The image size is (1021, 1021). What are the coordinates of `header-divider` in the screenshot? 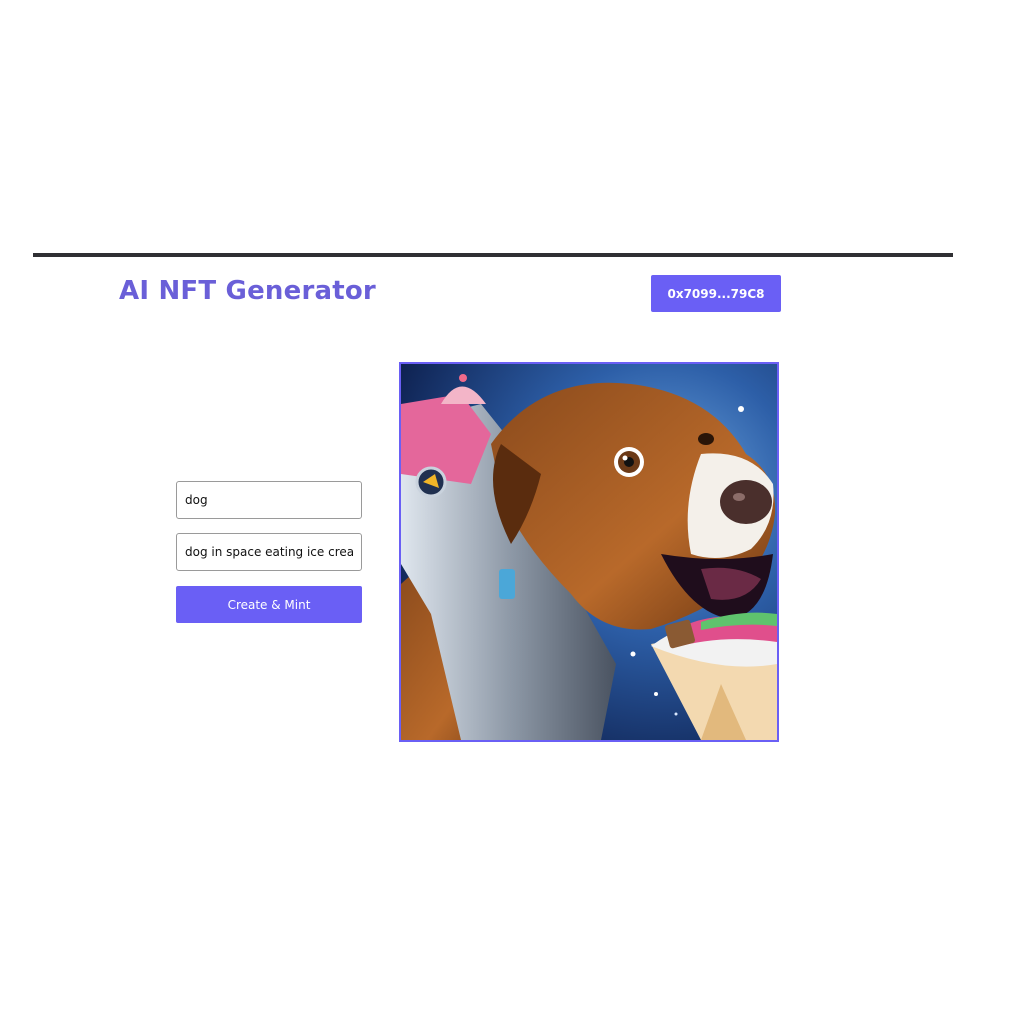 It's located at (493, 255).